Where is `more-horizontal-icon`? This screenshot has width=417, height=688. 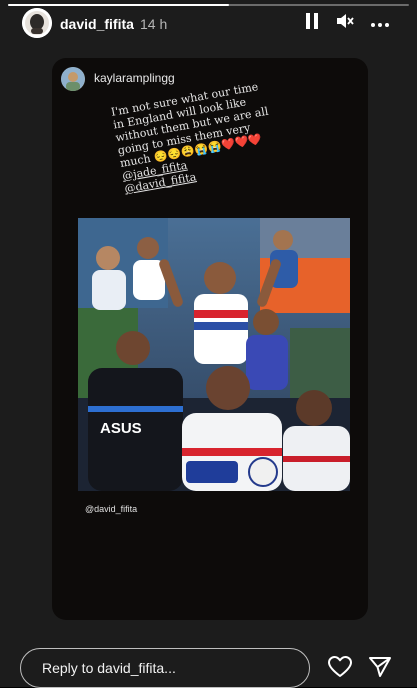 more-horizontal-icon is located at coordinates (380, 23).